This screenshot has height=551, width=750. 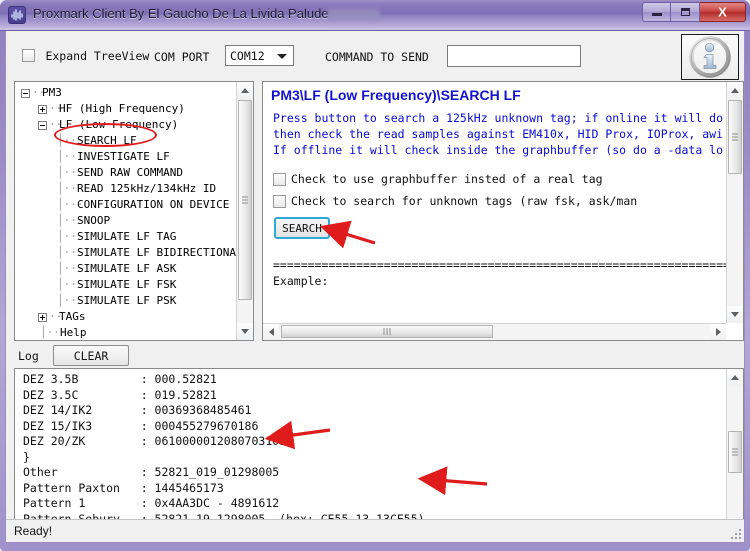 I want to click on tree-item-label: TAGs, so click(x=72, y=316).